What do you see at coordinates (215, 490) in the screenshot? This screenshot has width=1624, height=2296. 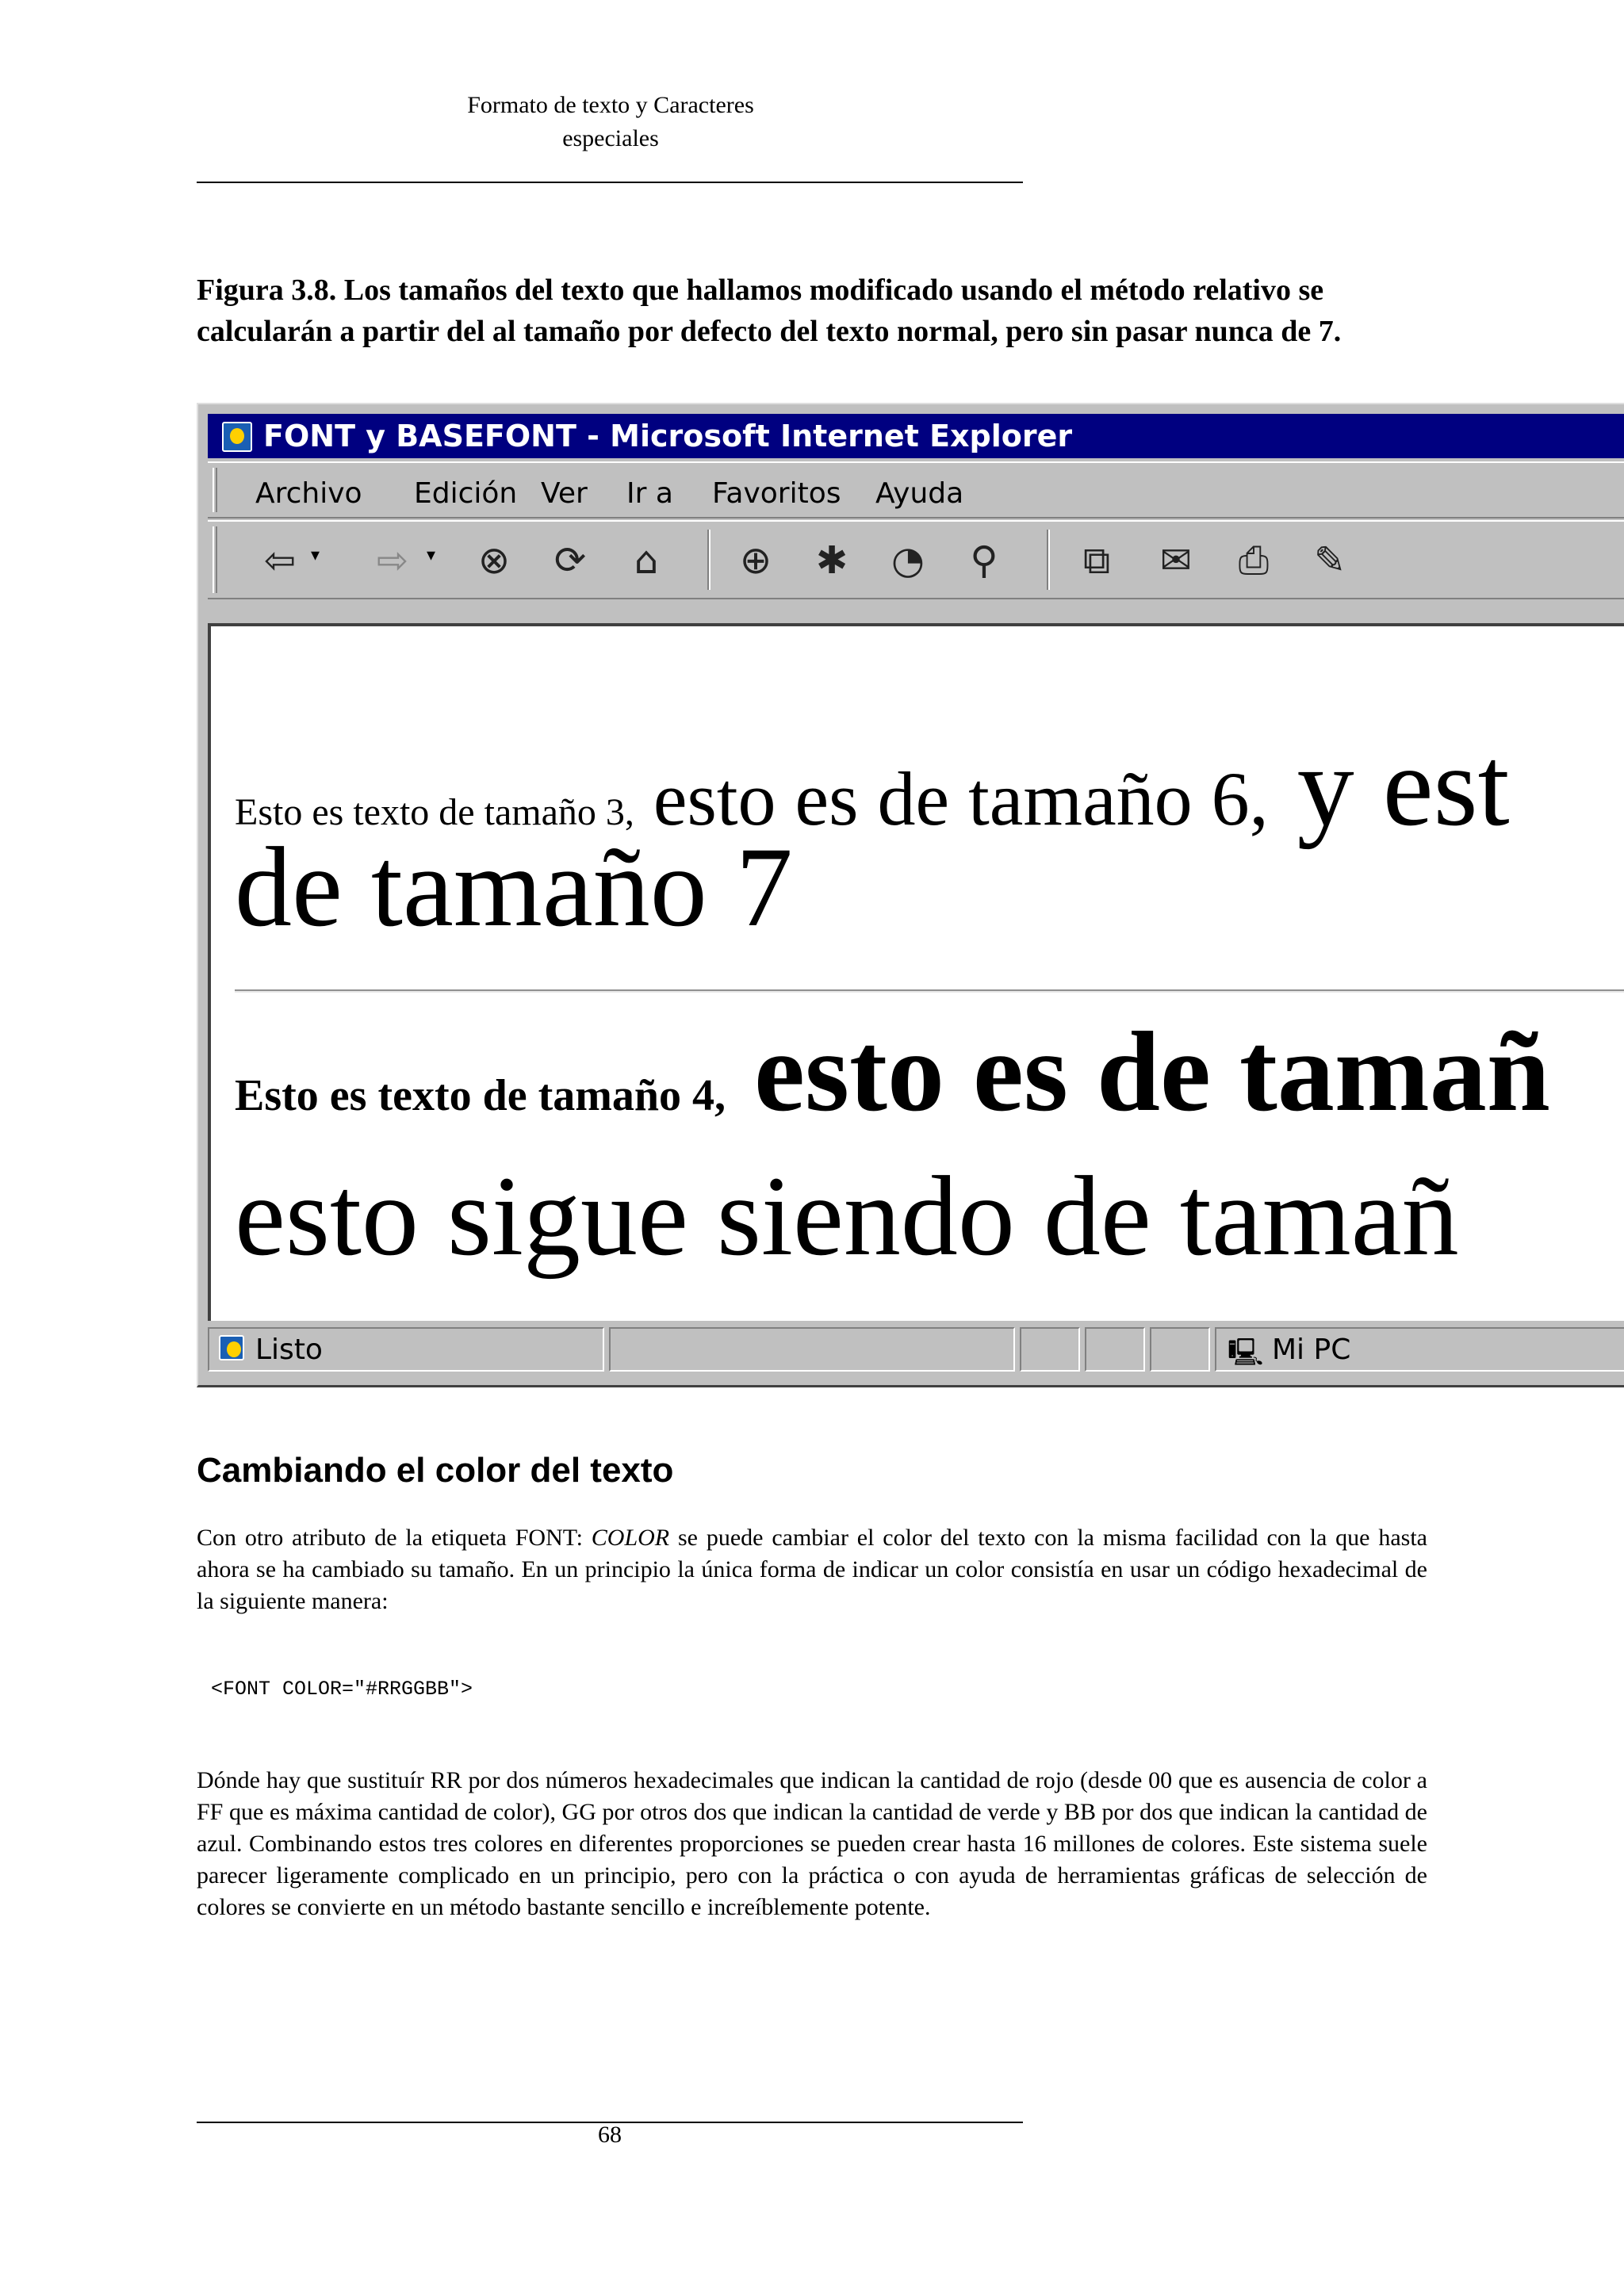 I see `menu-grip` at bounding box center [215, 490].